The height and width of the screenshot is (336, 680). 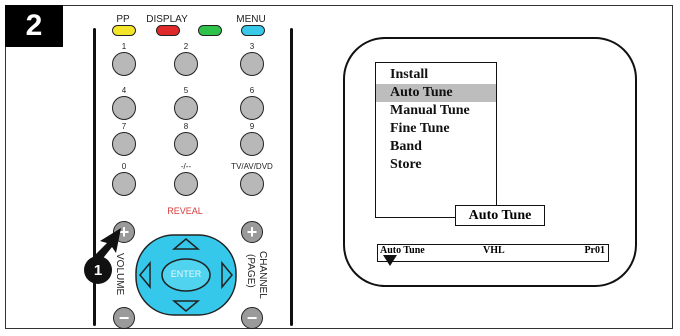 I want to click on step-number-badge: 2, so click(x=34, y=26).